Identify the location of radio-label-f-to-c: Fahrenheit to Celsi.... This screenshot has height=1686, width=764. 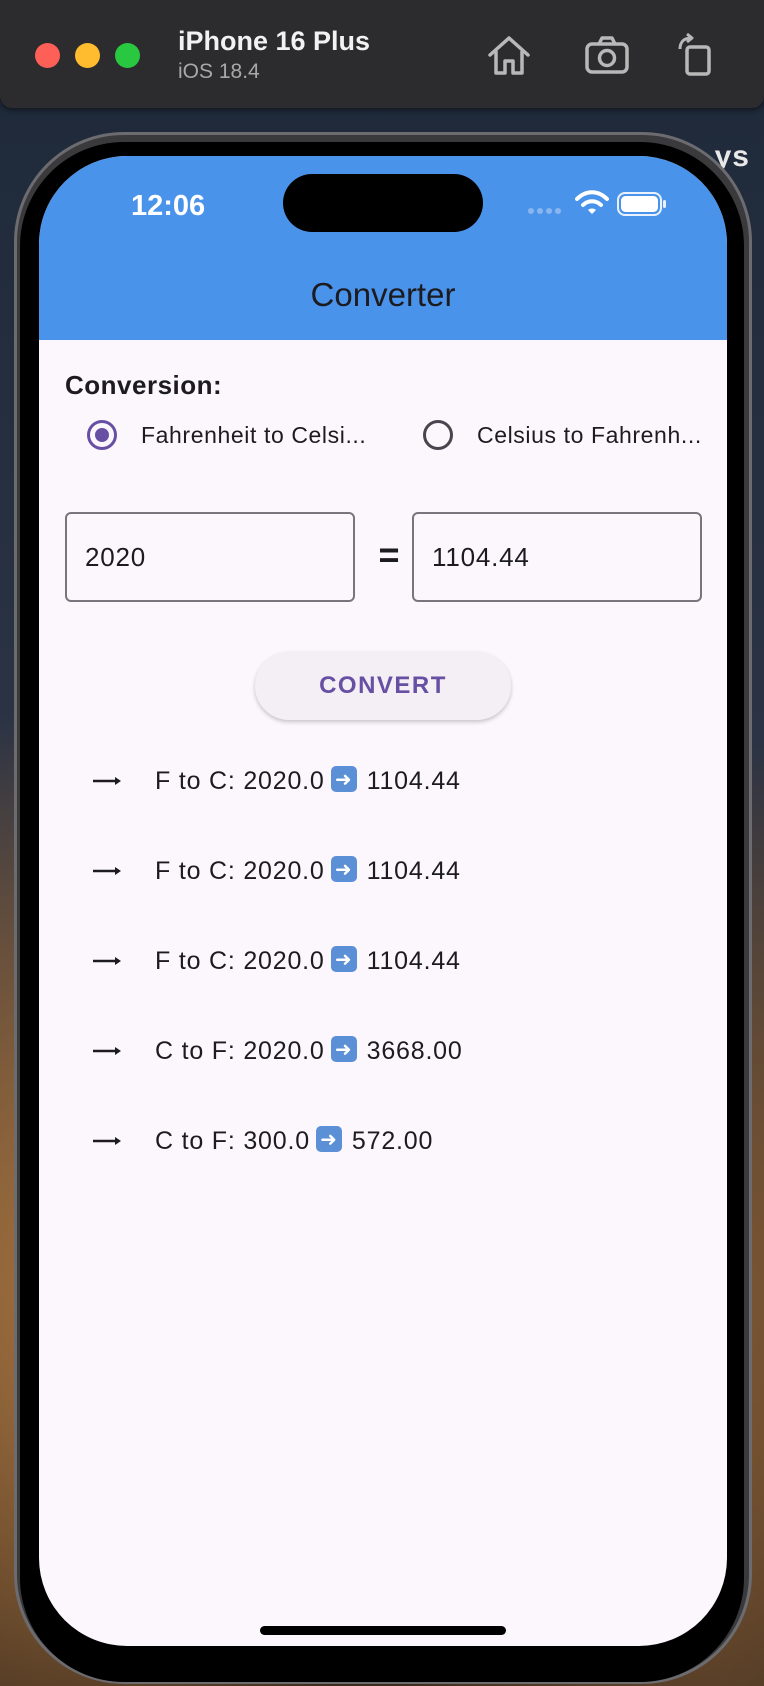
(254, 434).